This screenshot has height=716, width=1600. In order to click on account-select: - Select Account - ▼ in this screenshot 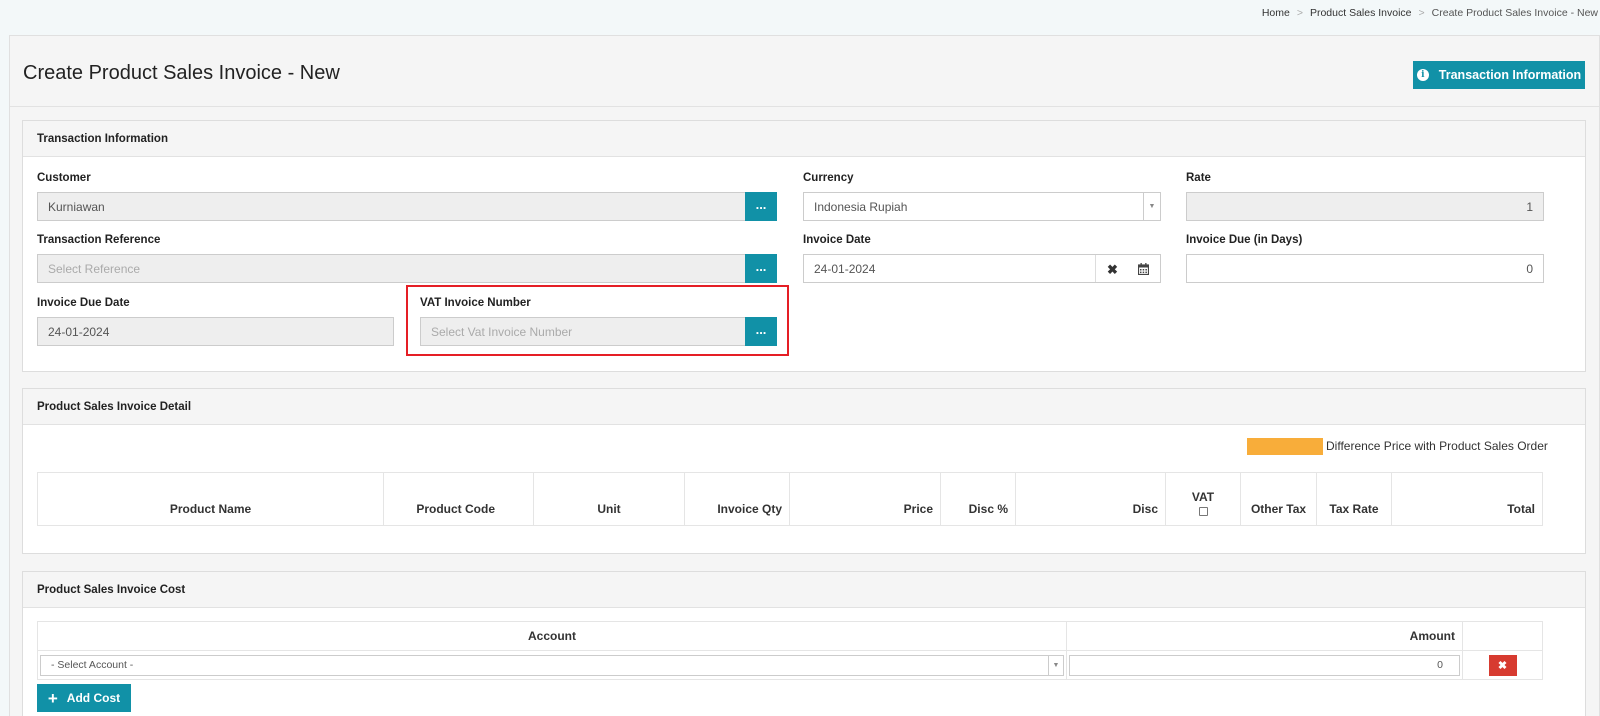, I will do `click(552, 665)`.